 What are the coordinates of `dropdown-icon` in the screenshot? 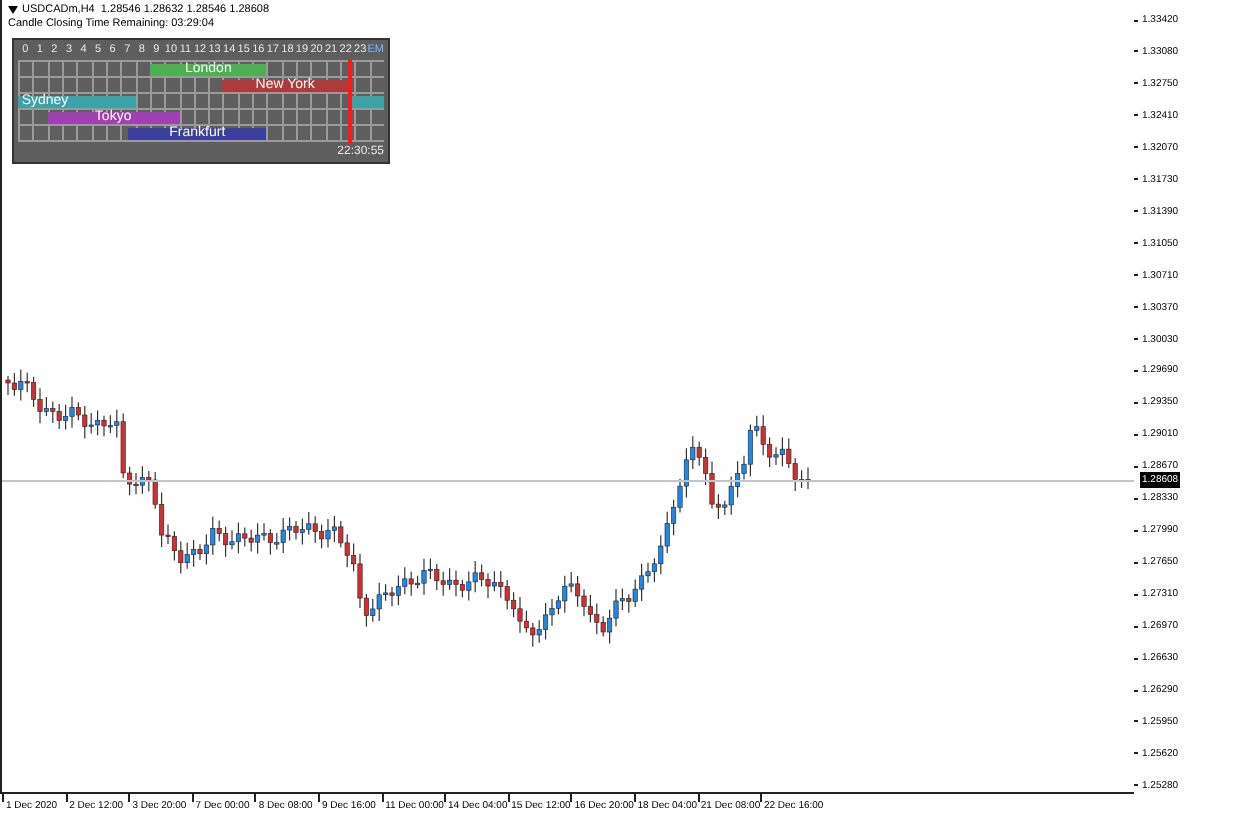 It's located at (13, 10).